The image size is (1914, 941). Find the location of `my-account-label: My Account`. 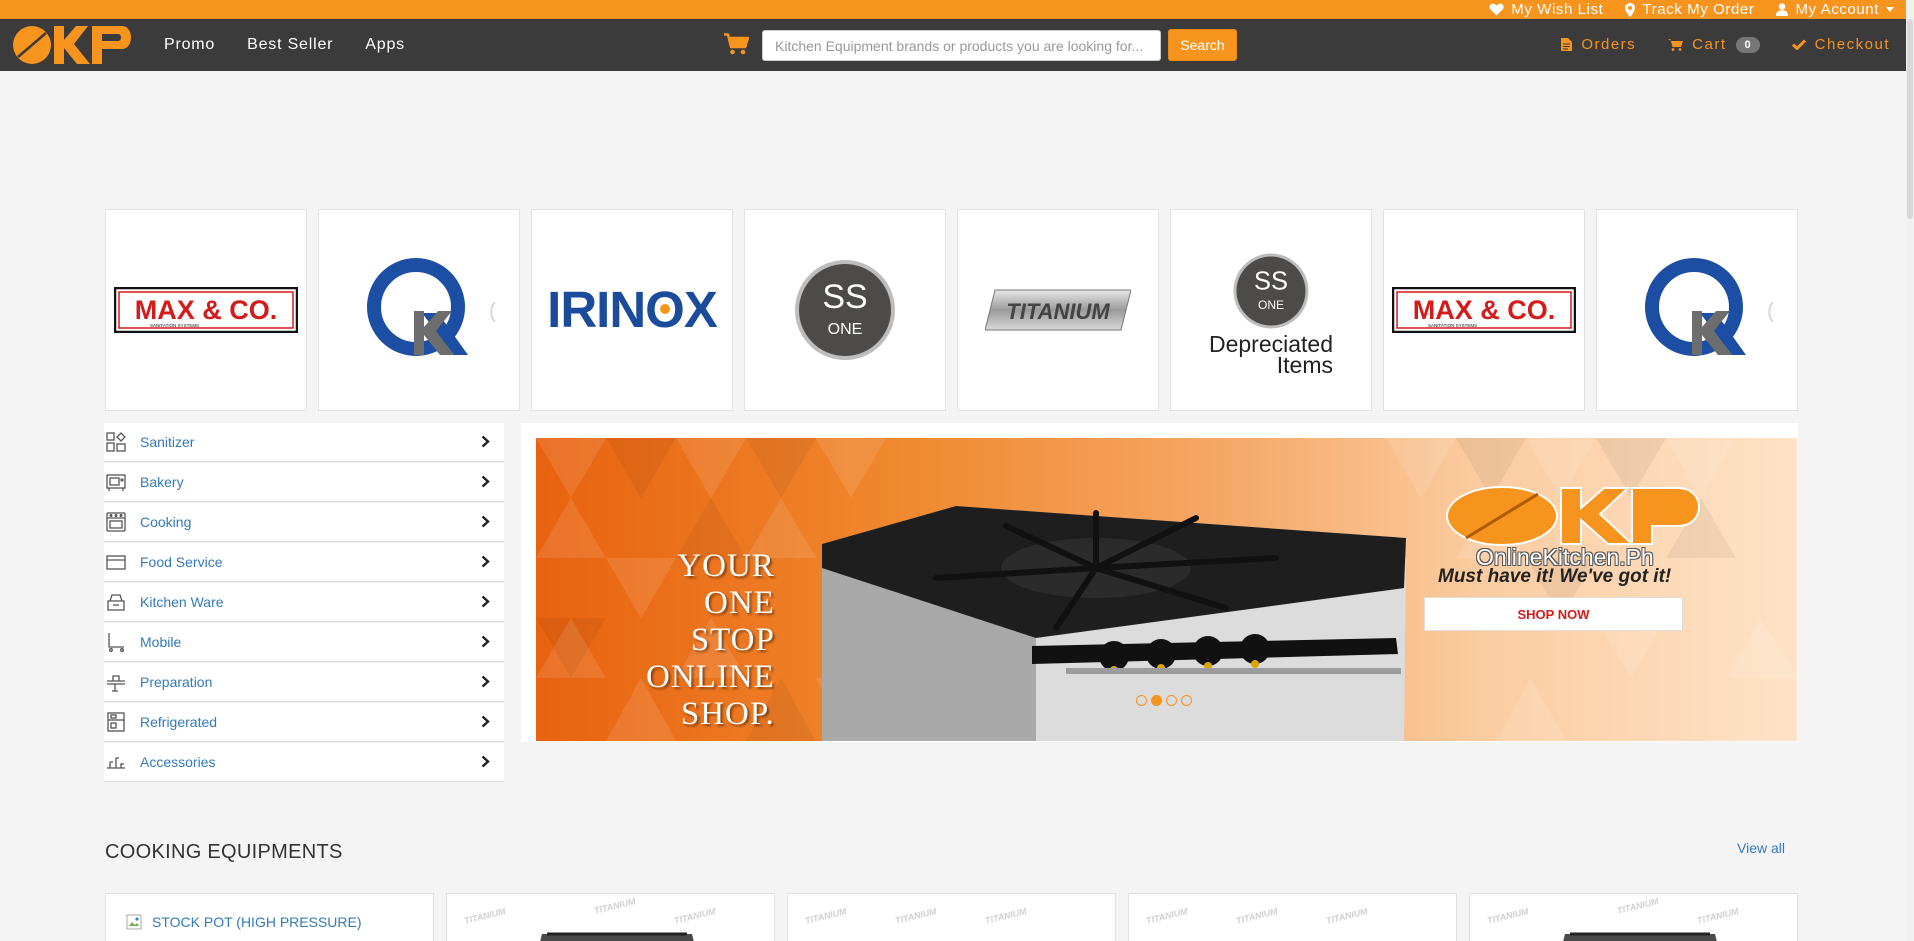

my-account-label: My Account is located at coordinates (1837, 9).